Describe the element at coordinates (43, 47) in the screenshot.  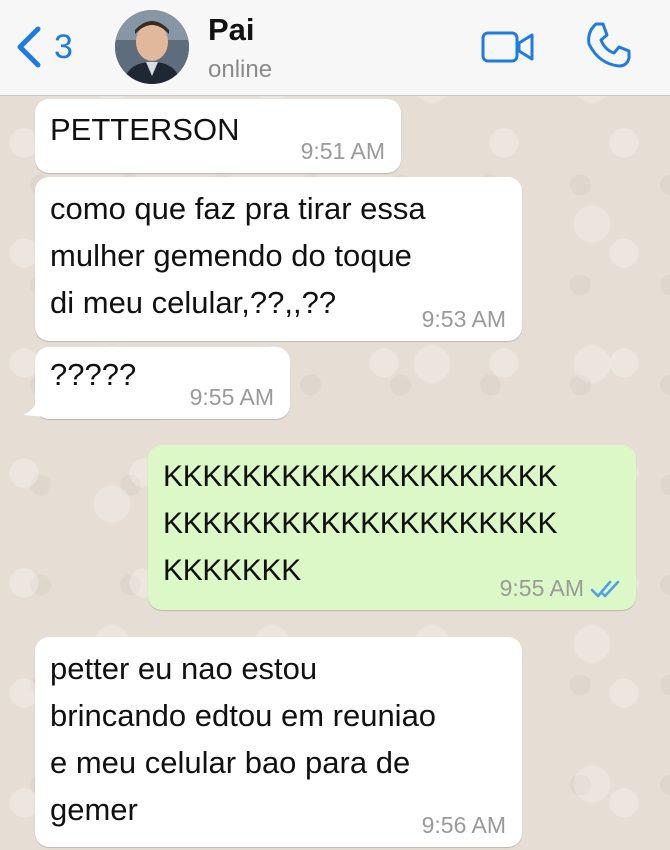
I see `back-button: 3` at that location.